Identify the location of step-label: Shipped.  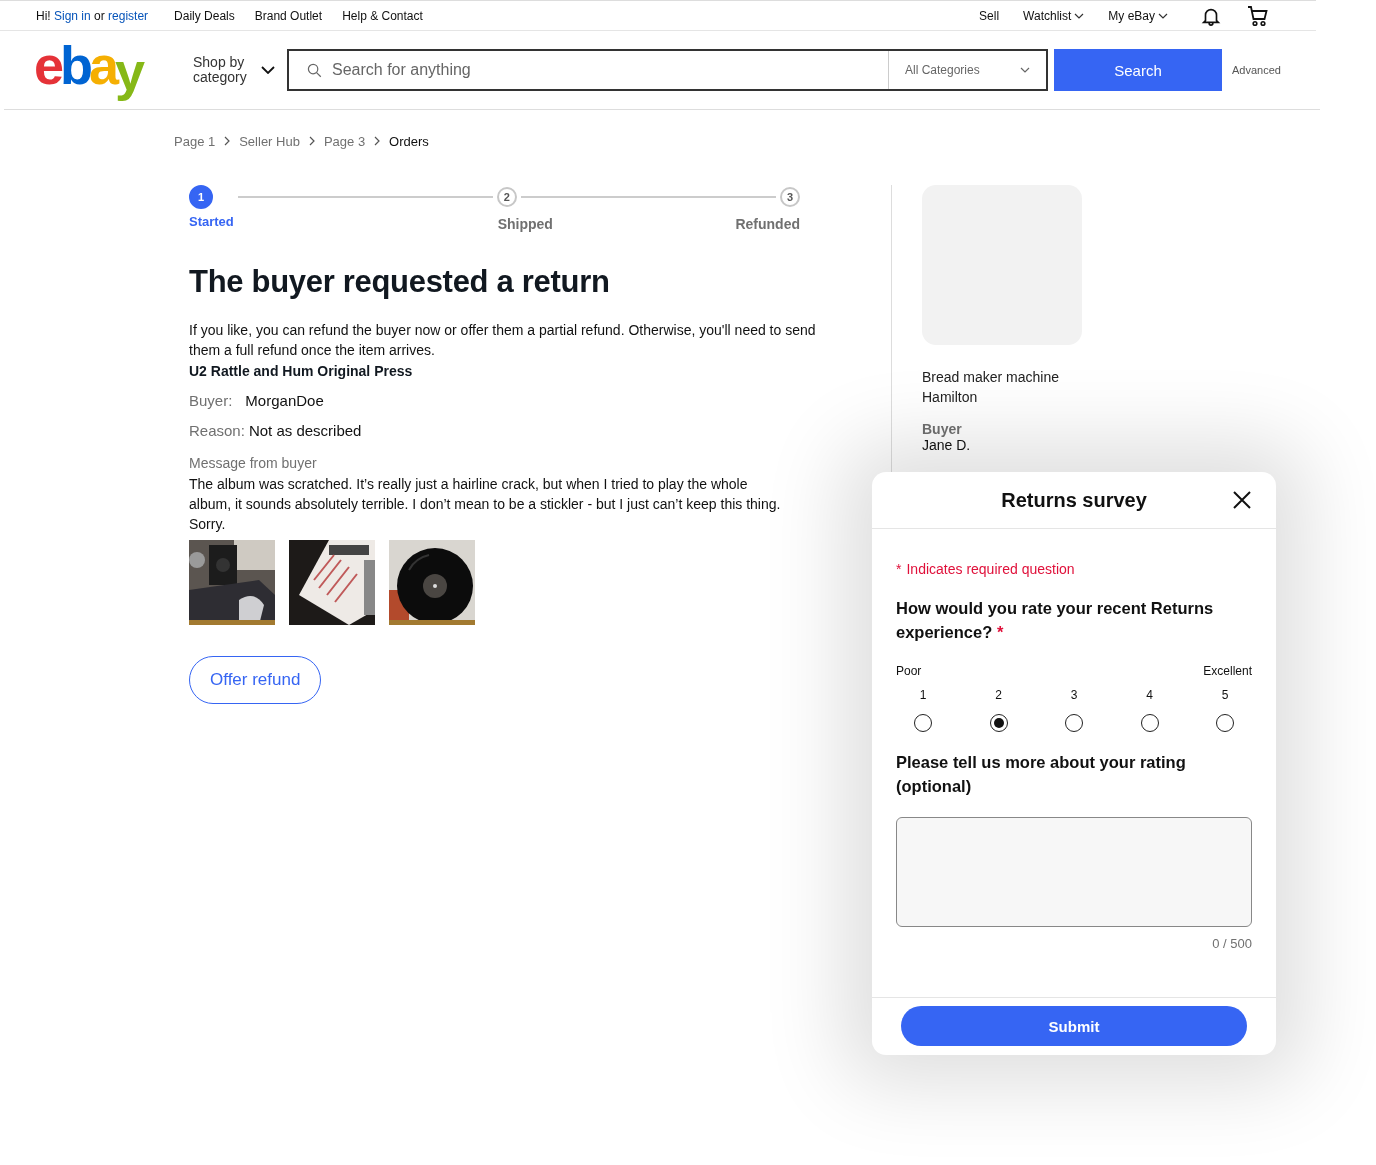
(525, 224).